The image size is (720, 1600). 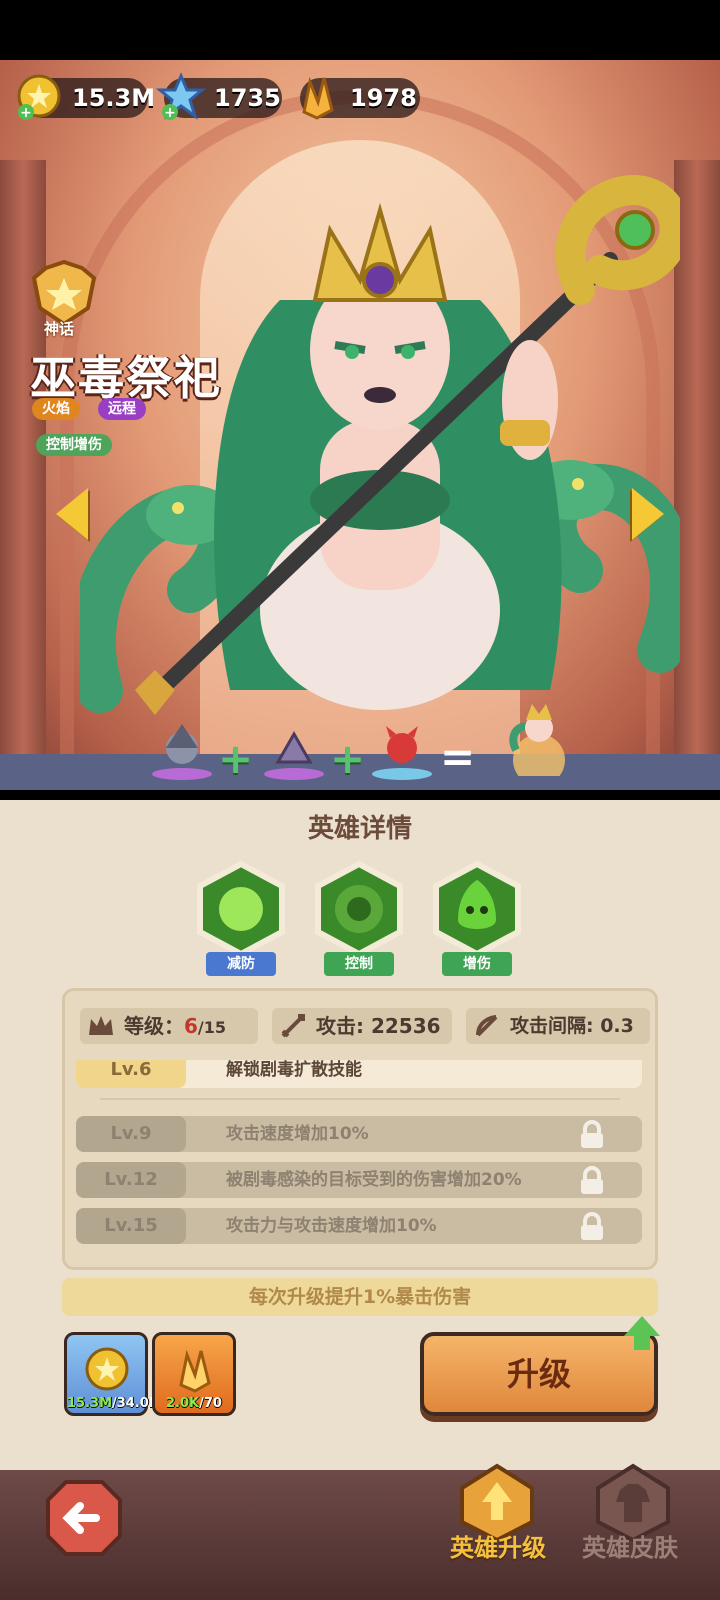 I want to click on diamond-counter: + 1735, so click(x=219, y=96).